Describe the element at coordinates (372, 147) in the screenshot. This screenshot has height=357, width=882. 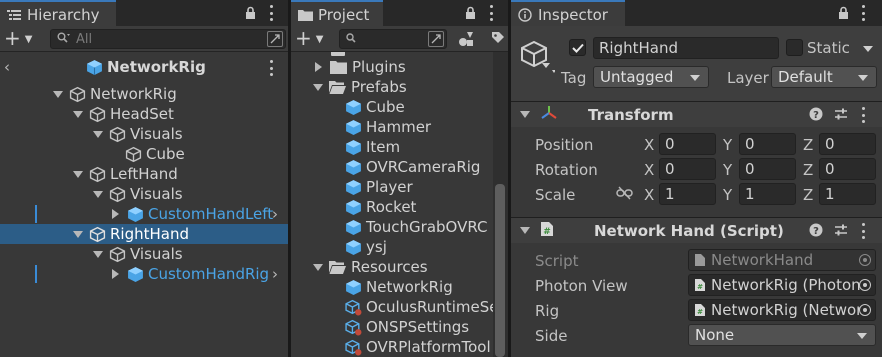
I see `project-prefab-item: Item` at that location.